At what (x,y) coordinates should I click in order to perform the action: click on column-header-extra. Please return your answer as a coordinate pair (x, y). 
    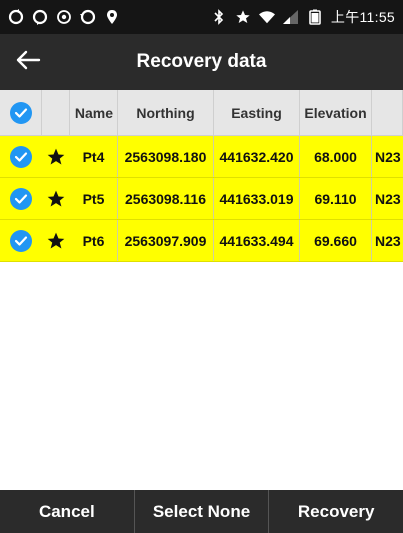
    Looking at the image, I should click on (387, 112).